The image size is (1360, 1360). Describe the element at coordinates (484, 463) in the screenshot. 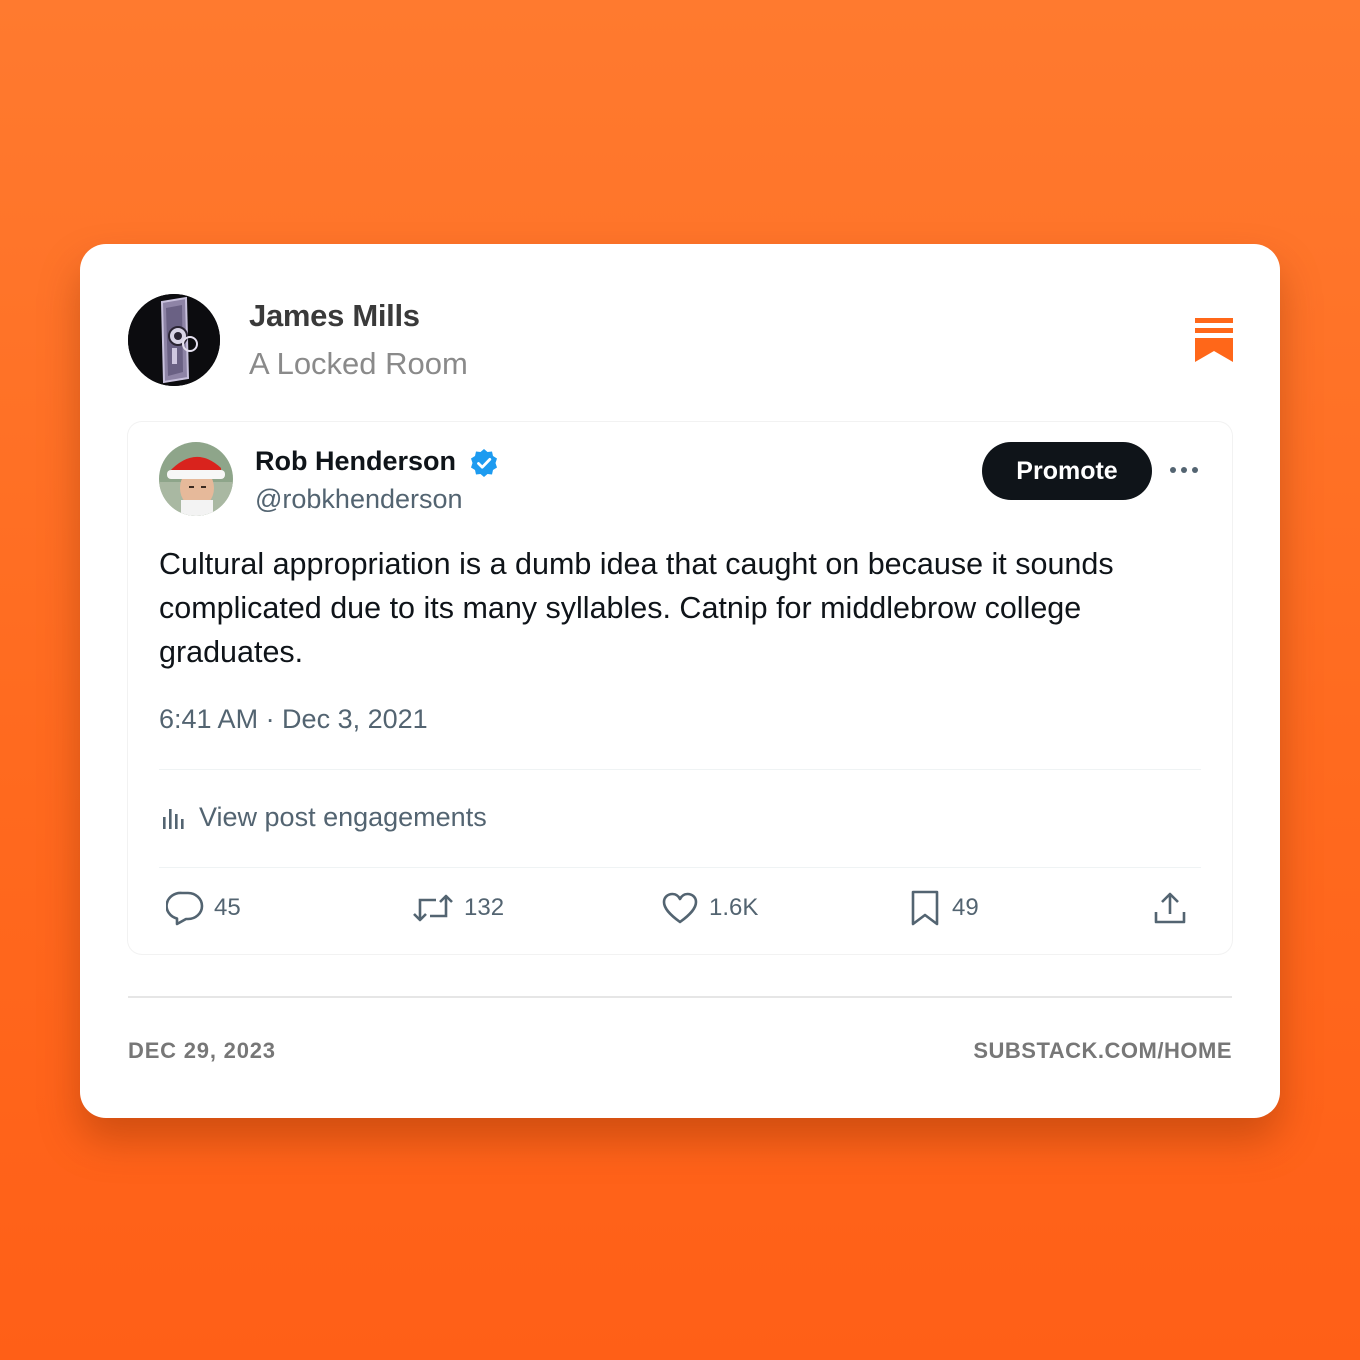

I see `verified-badge-icon` at that location.